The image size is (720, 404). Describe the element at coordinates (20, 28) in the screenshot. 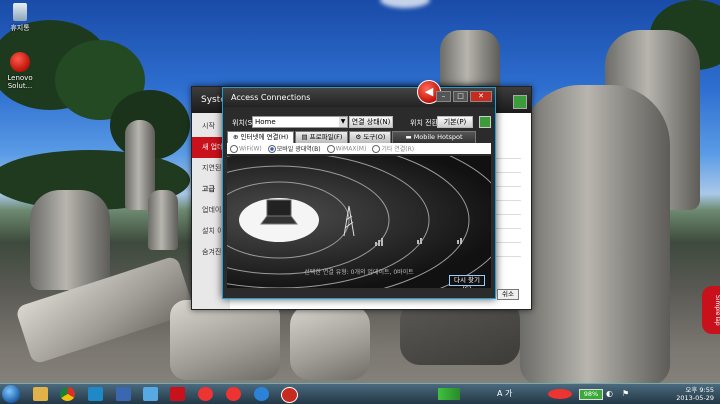

I see `desktop-icon-label: 휴지통` at that location.